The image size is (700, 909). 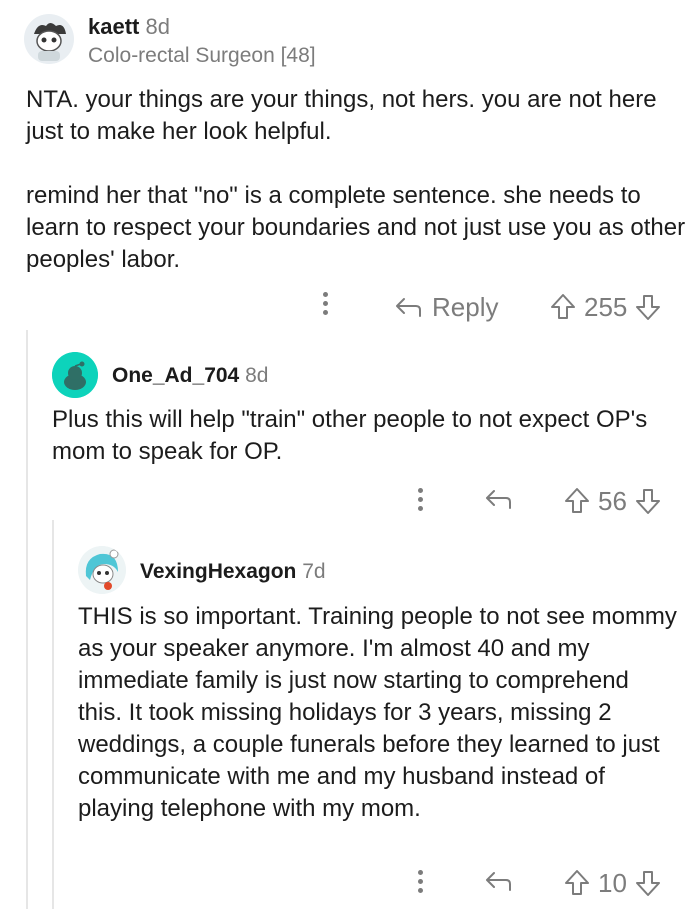 I want to click on username: VexingHexagon 7d, so click(x=233, y=572).